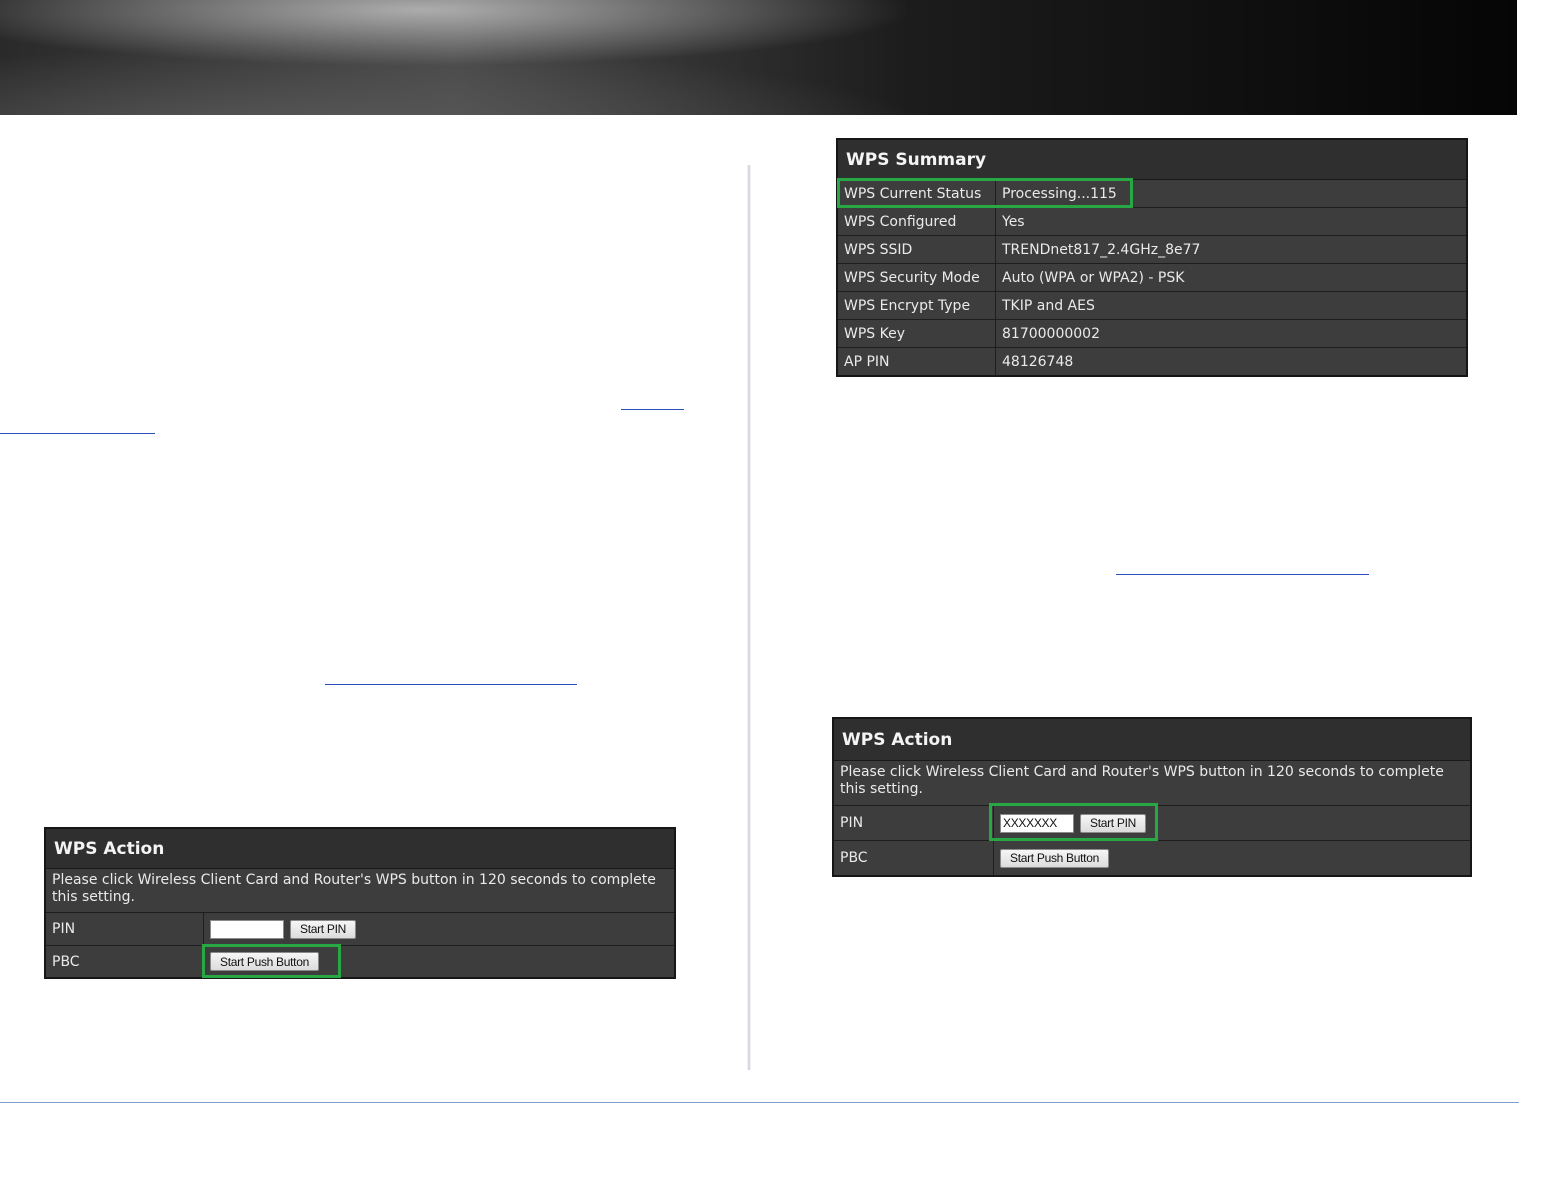 Image resolution: width=1543 pixels, height=1195 pixels. What do you see at coordinates (1038, 362) in the screenshot?
I see `row-value: 48126748` at bounding box center [1038, 362].